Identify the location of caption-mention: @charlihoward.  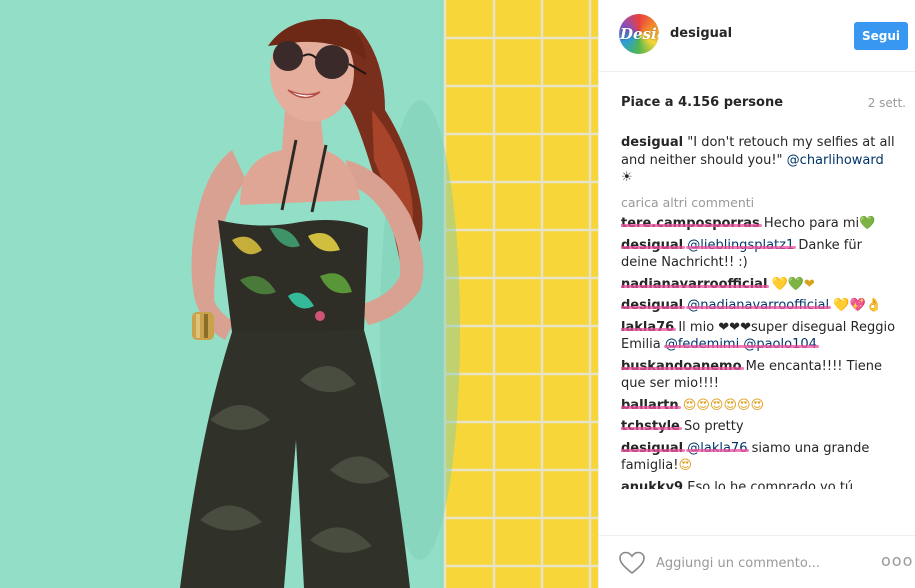
(835, 160).